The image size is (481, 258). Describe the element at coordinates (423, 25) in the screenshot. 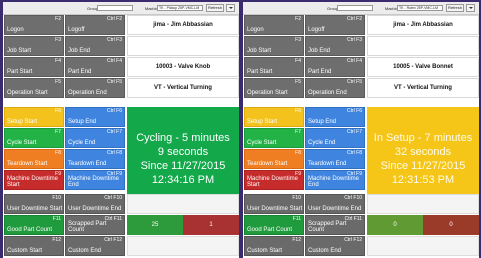

I see `operator-display: jima - Jim Abbassian` at that location.